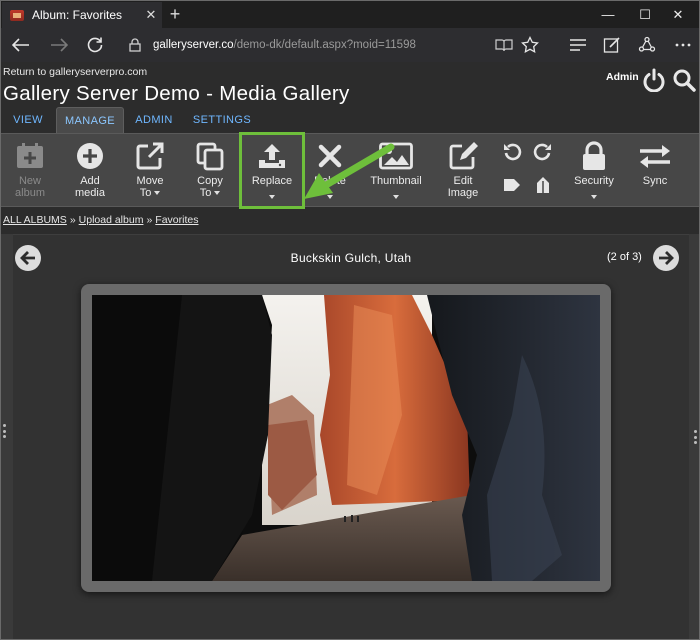 Image resolution: width=700 pixels, height=640 pixels. Describe the element at coordinates (504, 45) in the screenshot. I see `reading-view-icon` at that location.